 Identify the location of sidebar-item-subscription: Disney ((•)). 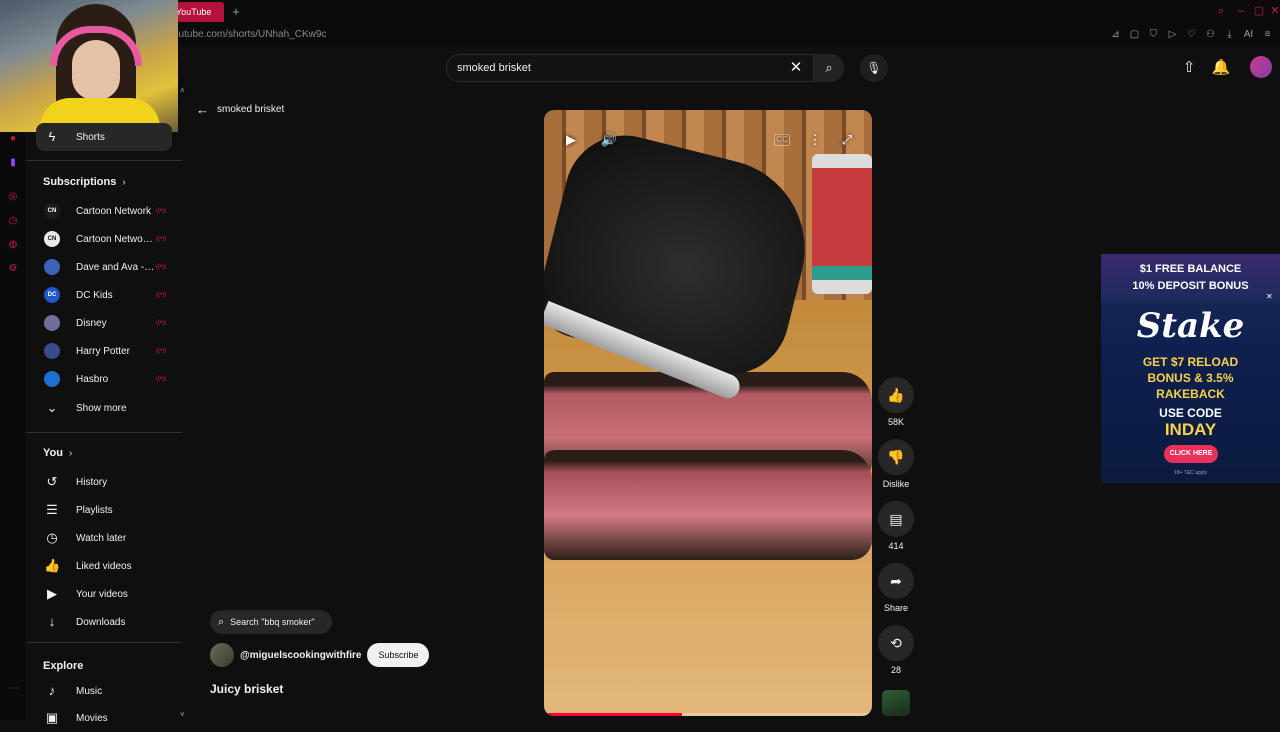
(104, 323).